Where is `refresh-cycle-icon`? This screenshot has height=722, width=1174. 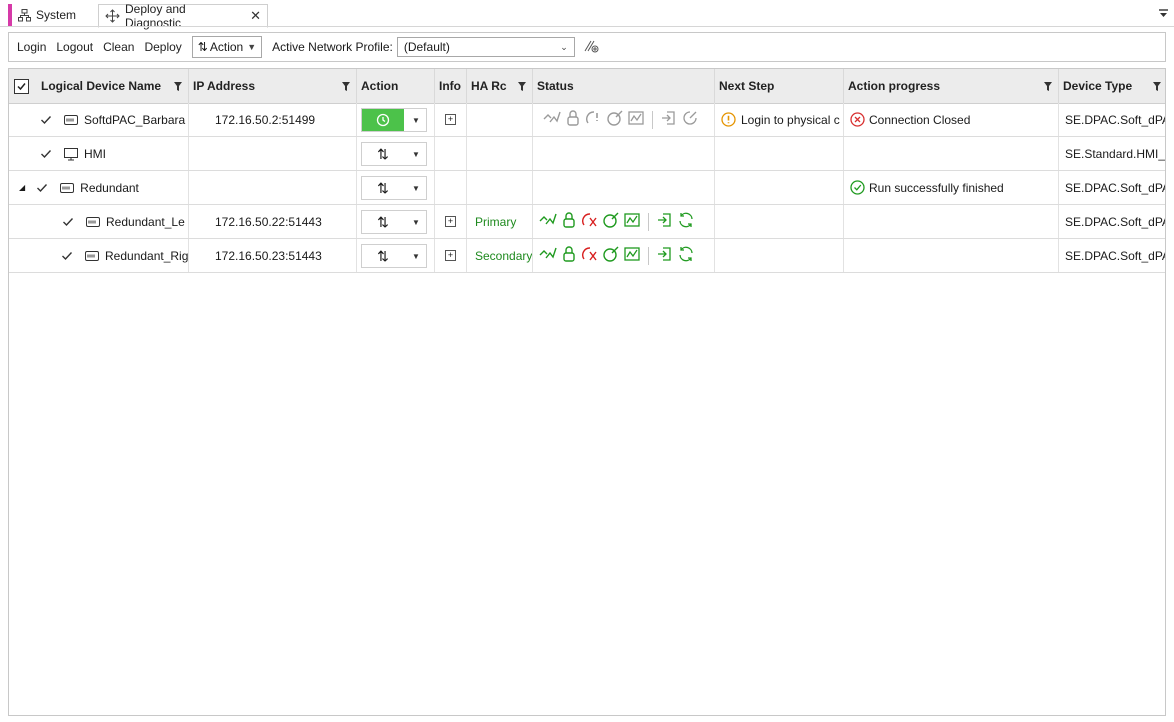
refresh-cycle-icon is located at coordinates (383, 120).